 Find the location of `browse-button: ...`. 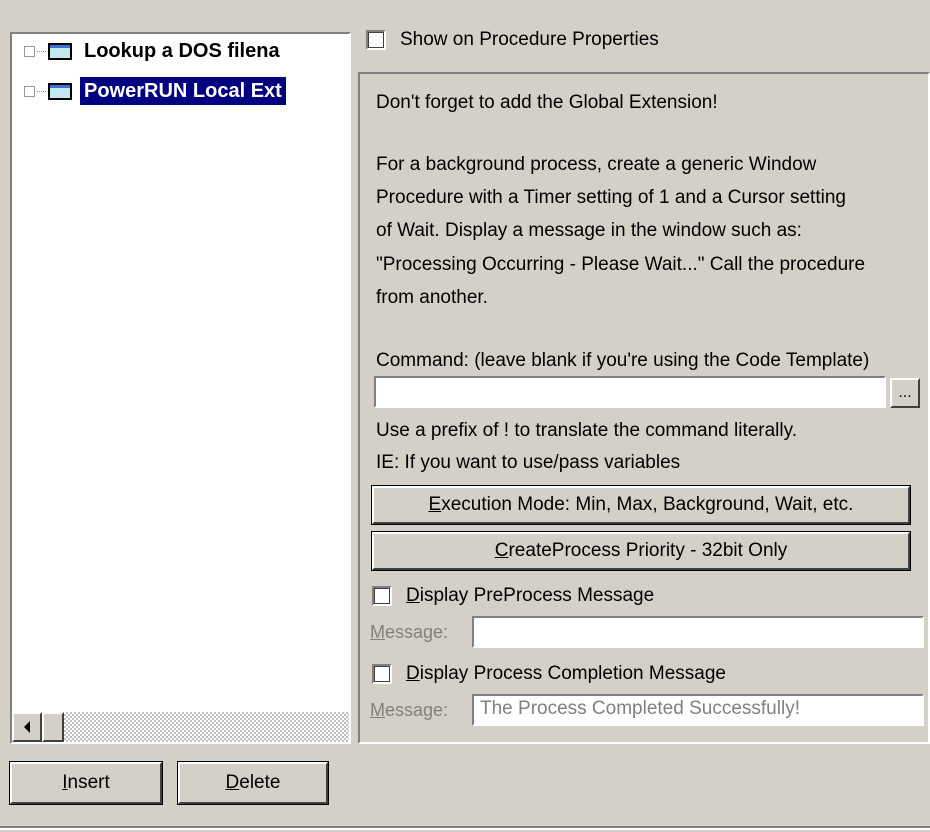

browse-button: ... is located at coordinates (905, 393).